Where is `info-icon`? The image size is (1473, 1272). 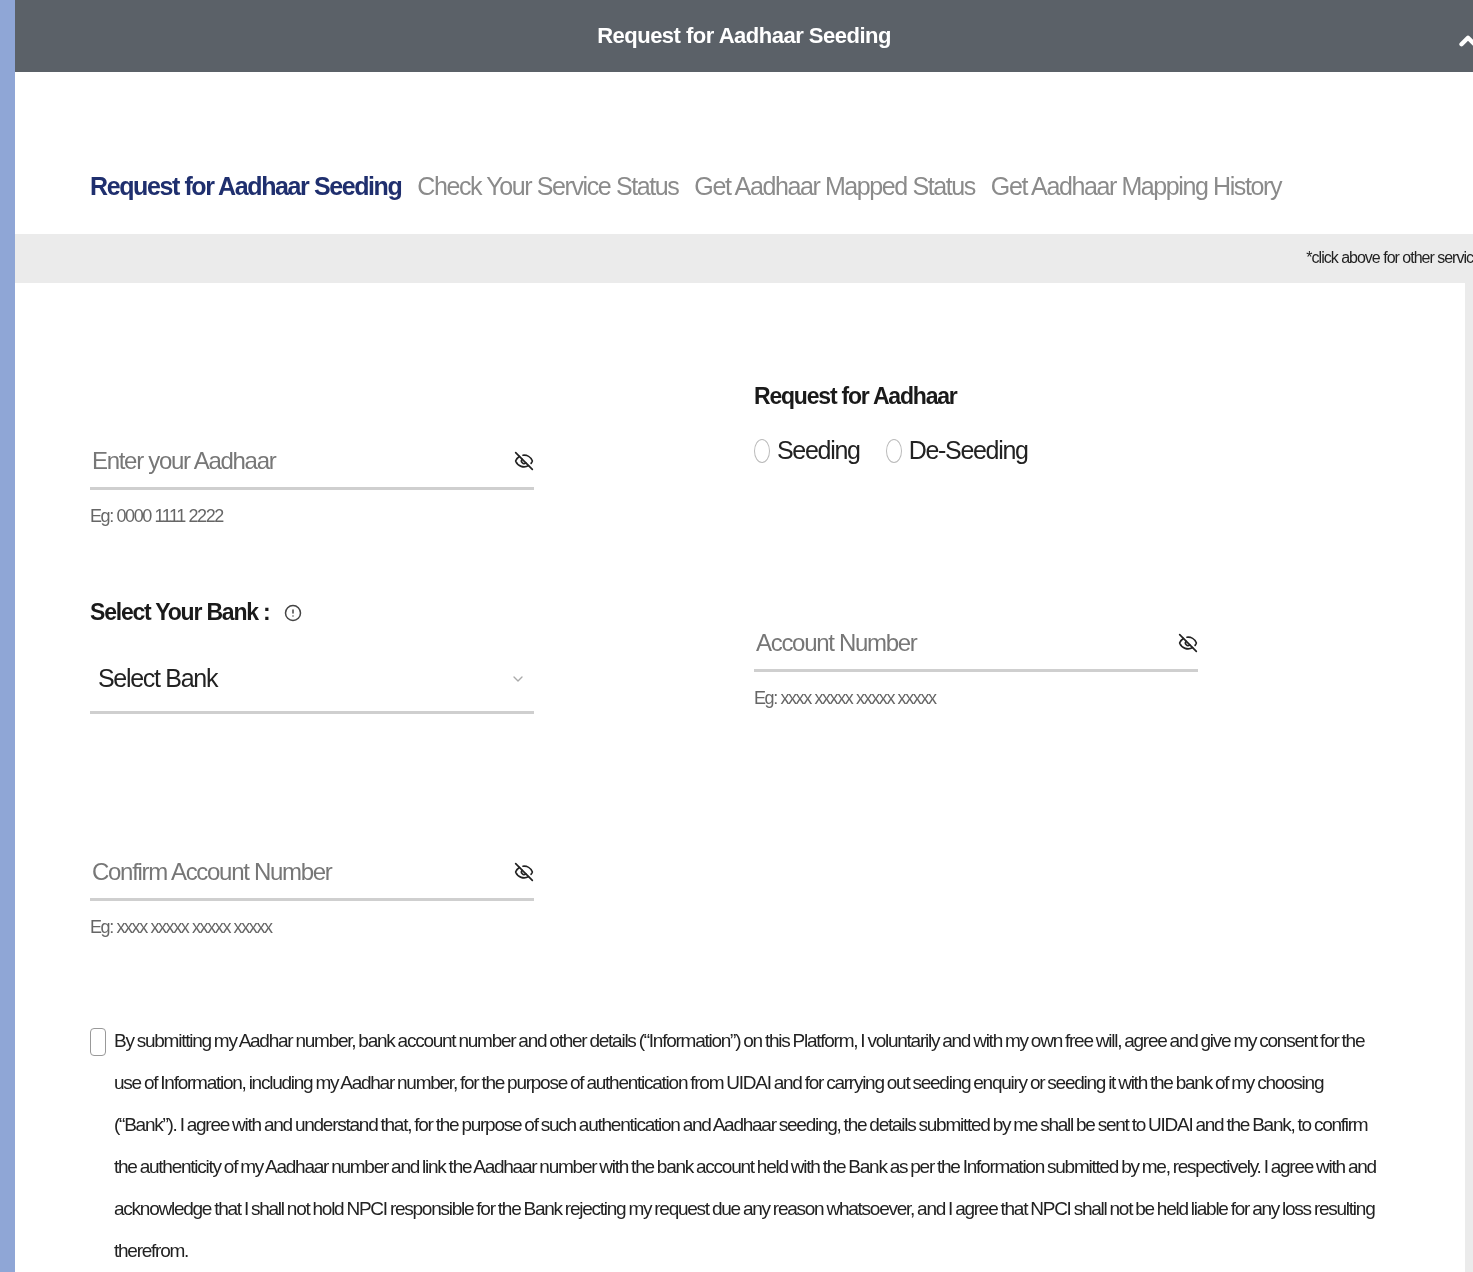 info-icon is located at coordinates (292, 612).